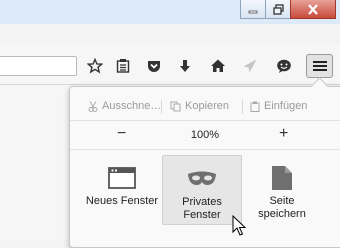  I want to click on zoom-controls: − 100% +, so click(205, 135).